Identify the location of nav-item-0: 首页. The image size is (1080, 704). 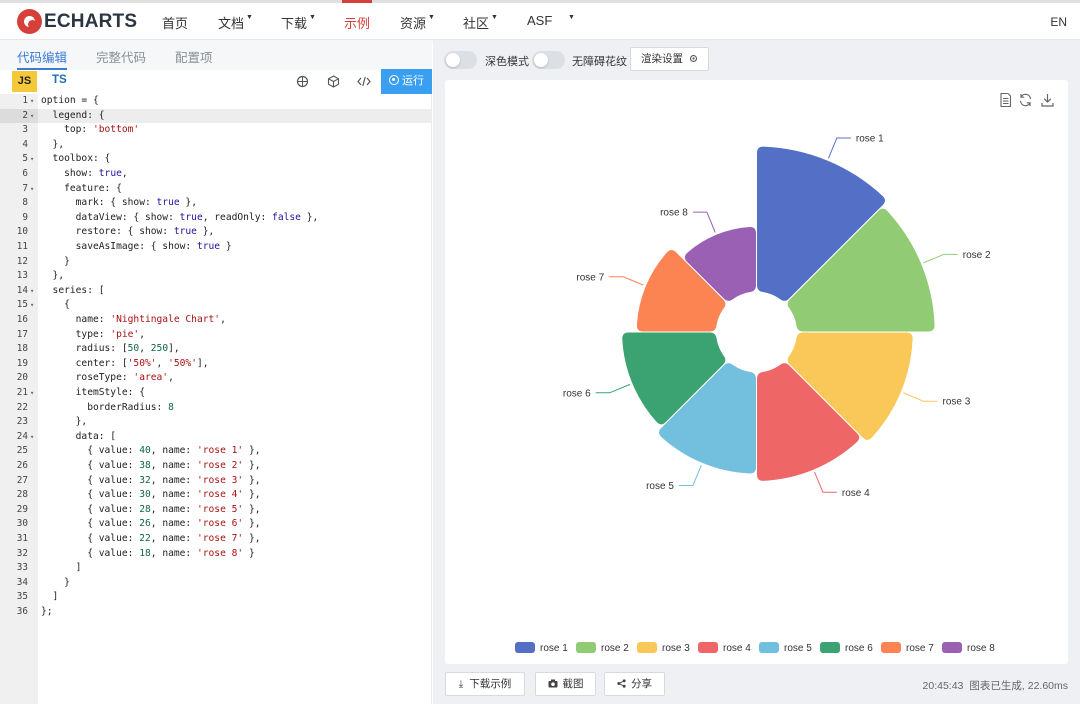
(175, 22).